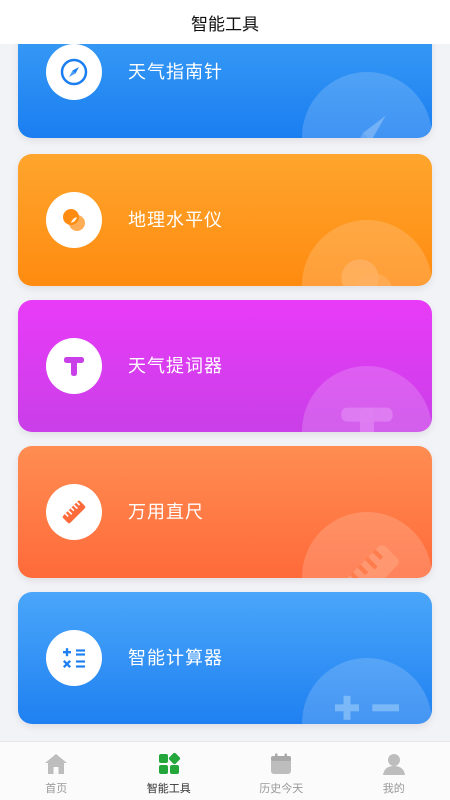 This screenshot has height=800, width=450. Describe the element at coordinates (367, 399) in the screenshot. I see `teleprompter-watermark` at that location.